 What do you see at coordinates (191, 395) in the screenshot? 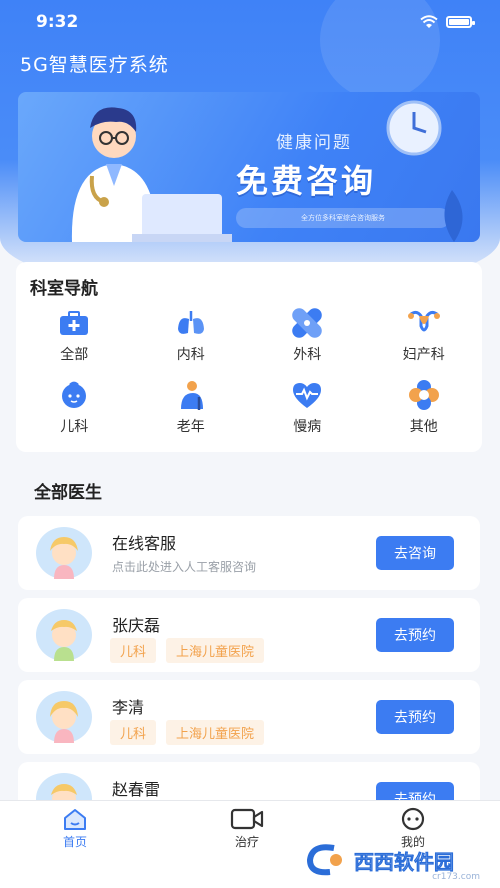
I see `elderly-icon` at bounding box center [191, 395].